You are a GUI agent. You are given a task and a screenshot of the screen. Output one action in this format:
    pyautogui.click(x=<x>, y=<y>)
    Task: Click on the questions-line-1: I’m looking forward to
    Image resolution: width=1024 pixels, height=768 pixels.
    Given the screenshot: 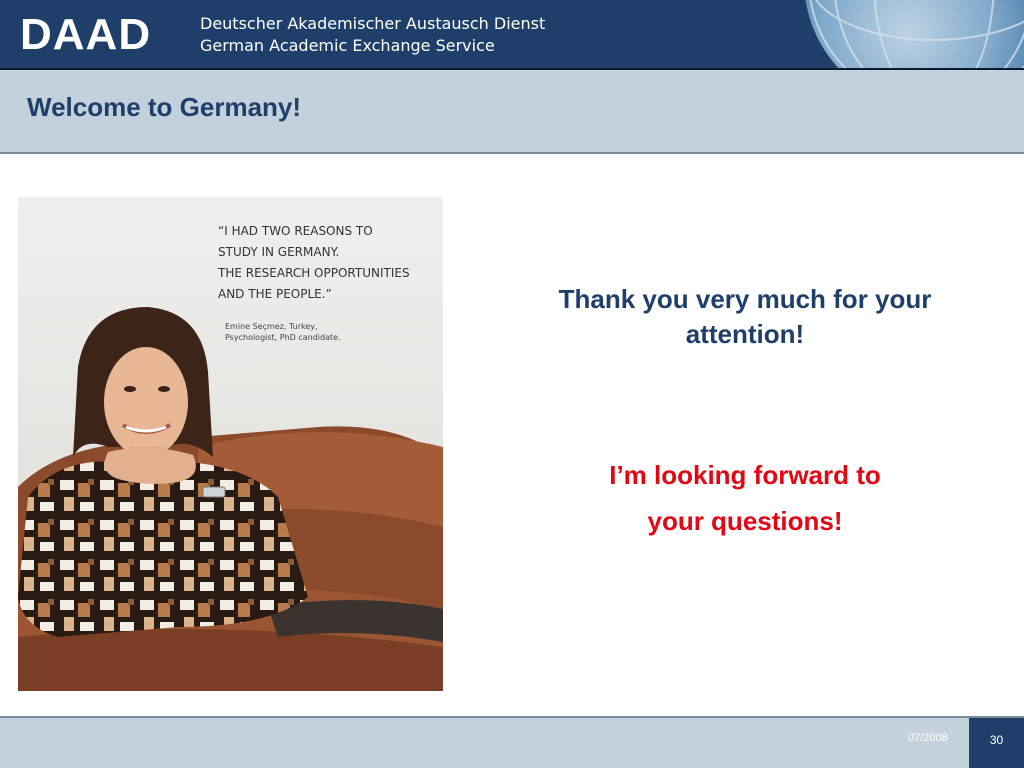 What is the action you would take?
    pyautogui.click(x=745, y=475)
    